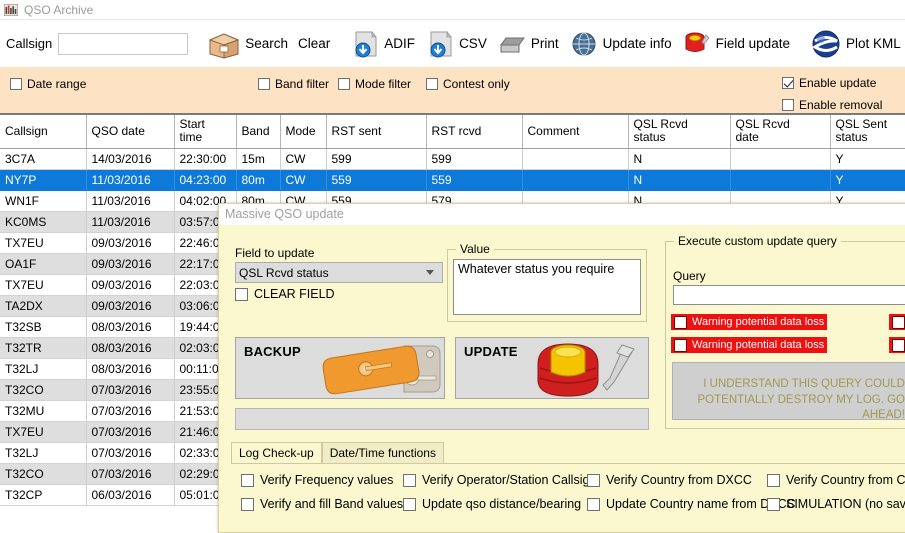 The width and height of the screenshot is (905, 533). What do you see at coordinates (400, 43) in the screenshot?
I see `adif-button-label: ADIF` at bounding box center [400, 43].